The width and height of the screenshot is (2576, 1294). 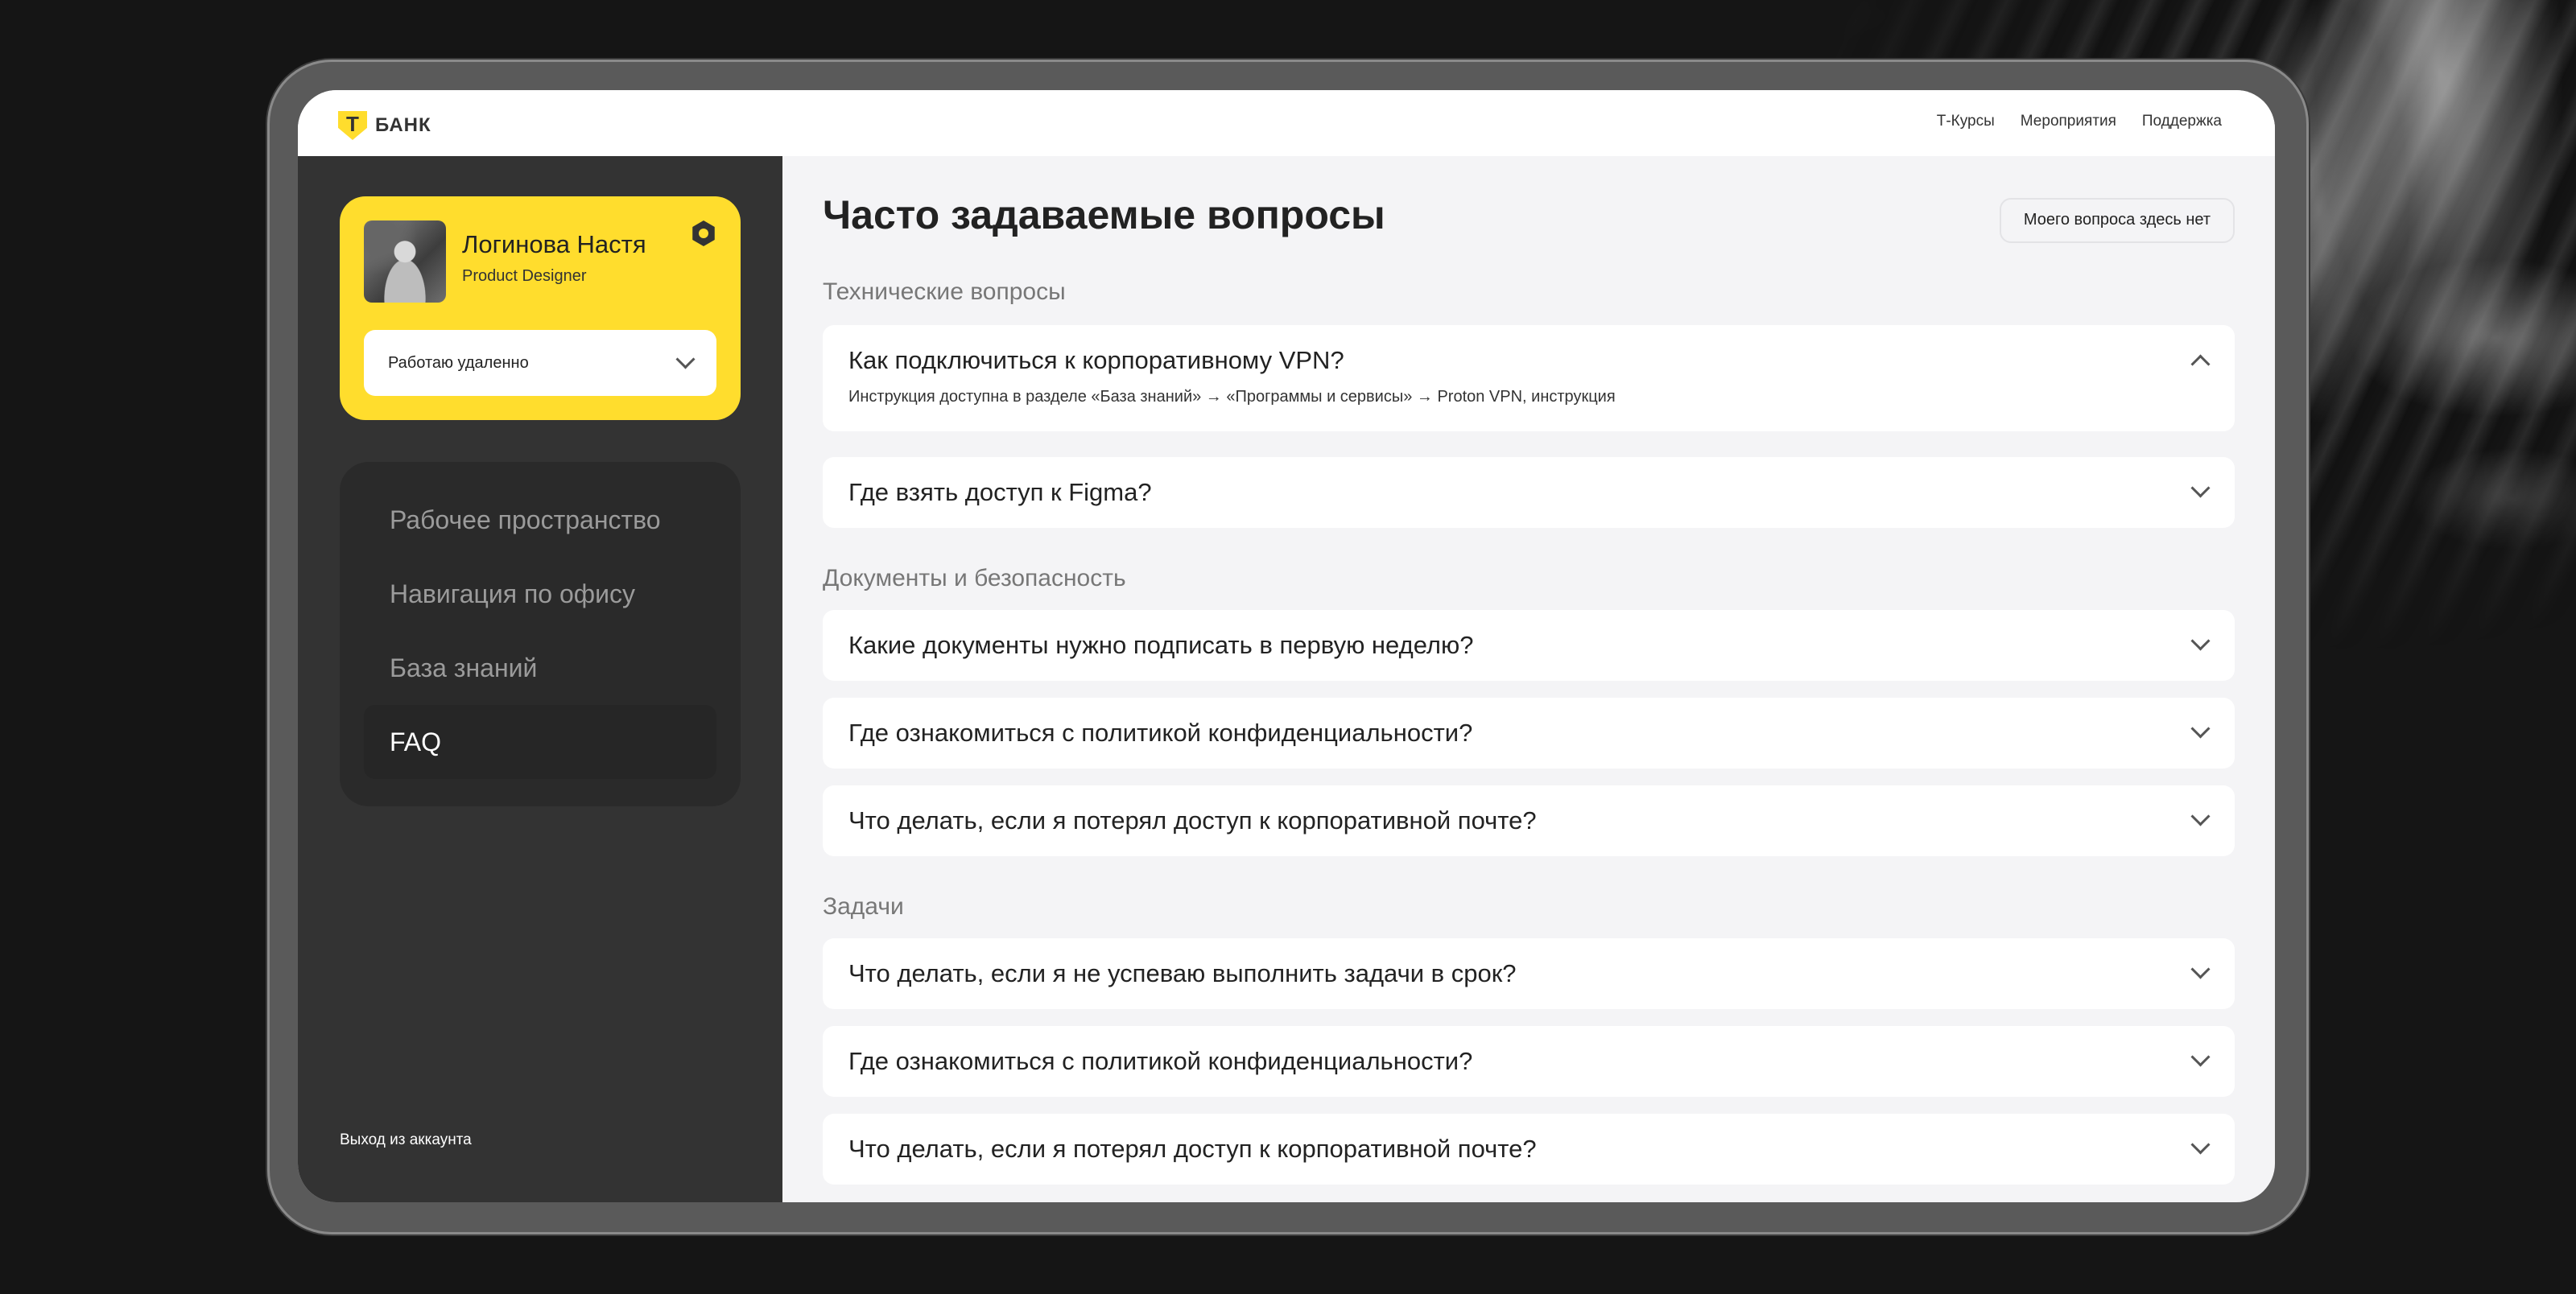 I want to click on section-title-tasks: Задачи, so click(x=863, y=906).